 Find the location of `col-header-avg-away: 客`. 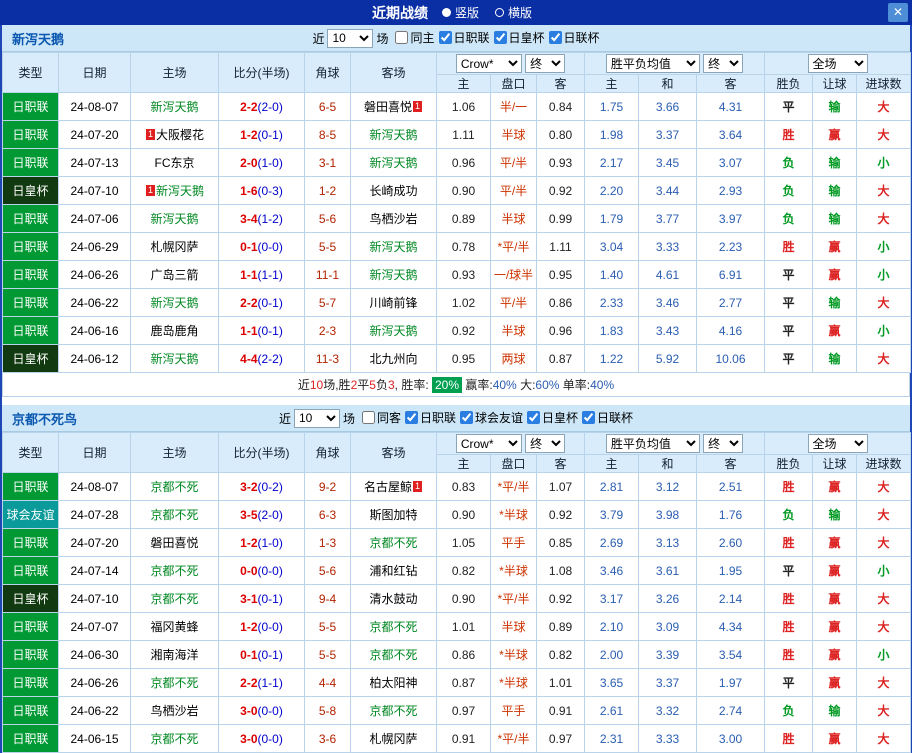

col-header-avg-away: 客 is located at coordinates (730, 83).